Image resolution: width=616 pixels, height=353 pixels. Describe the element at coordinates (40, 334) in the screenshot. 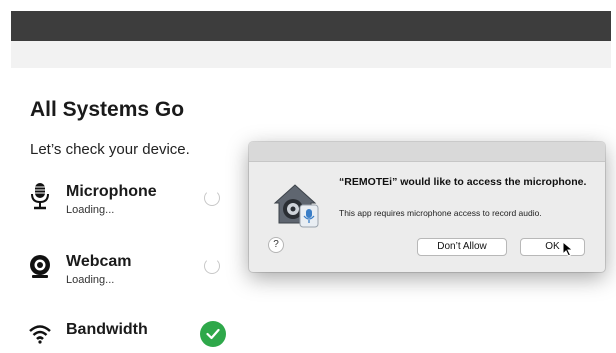

I see `wifi-icon` at that location.